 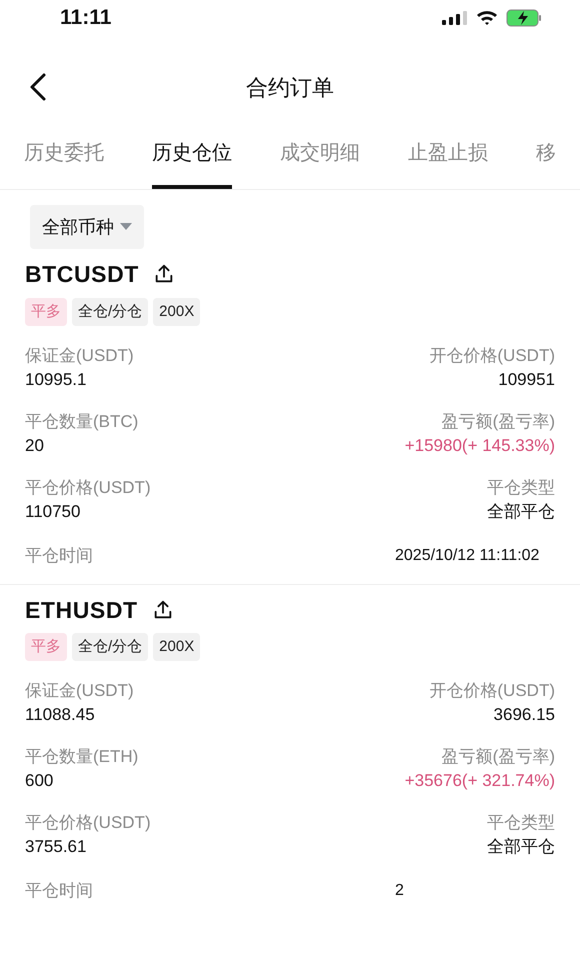 What do you see at coordinates (524, 715) in the screenshot?
I see `field-value: 3696.15` at bounding box center [524, 715].